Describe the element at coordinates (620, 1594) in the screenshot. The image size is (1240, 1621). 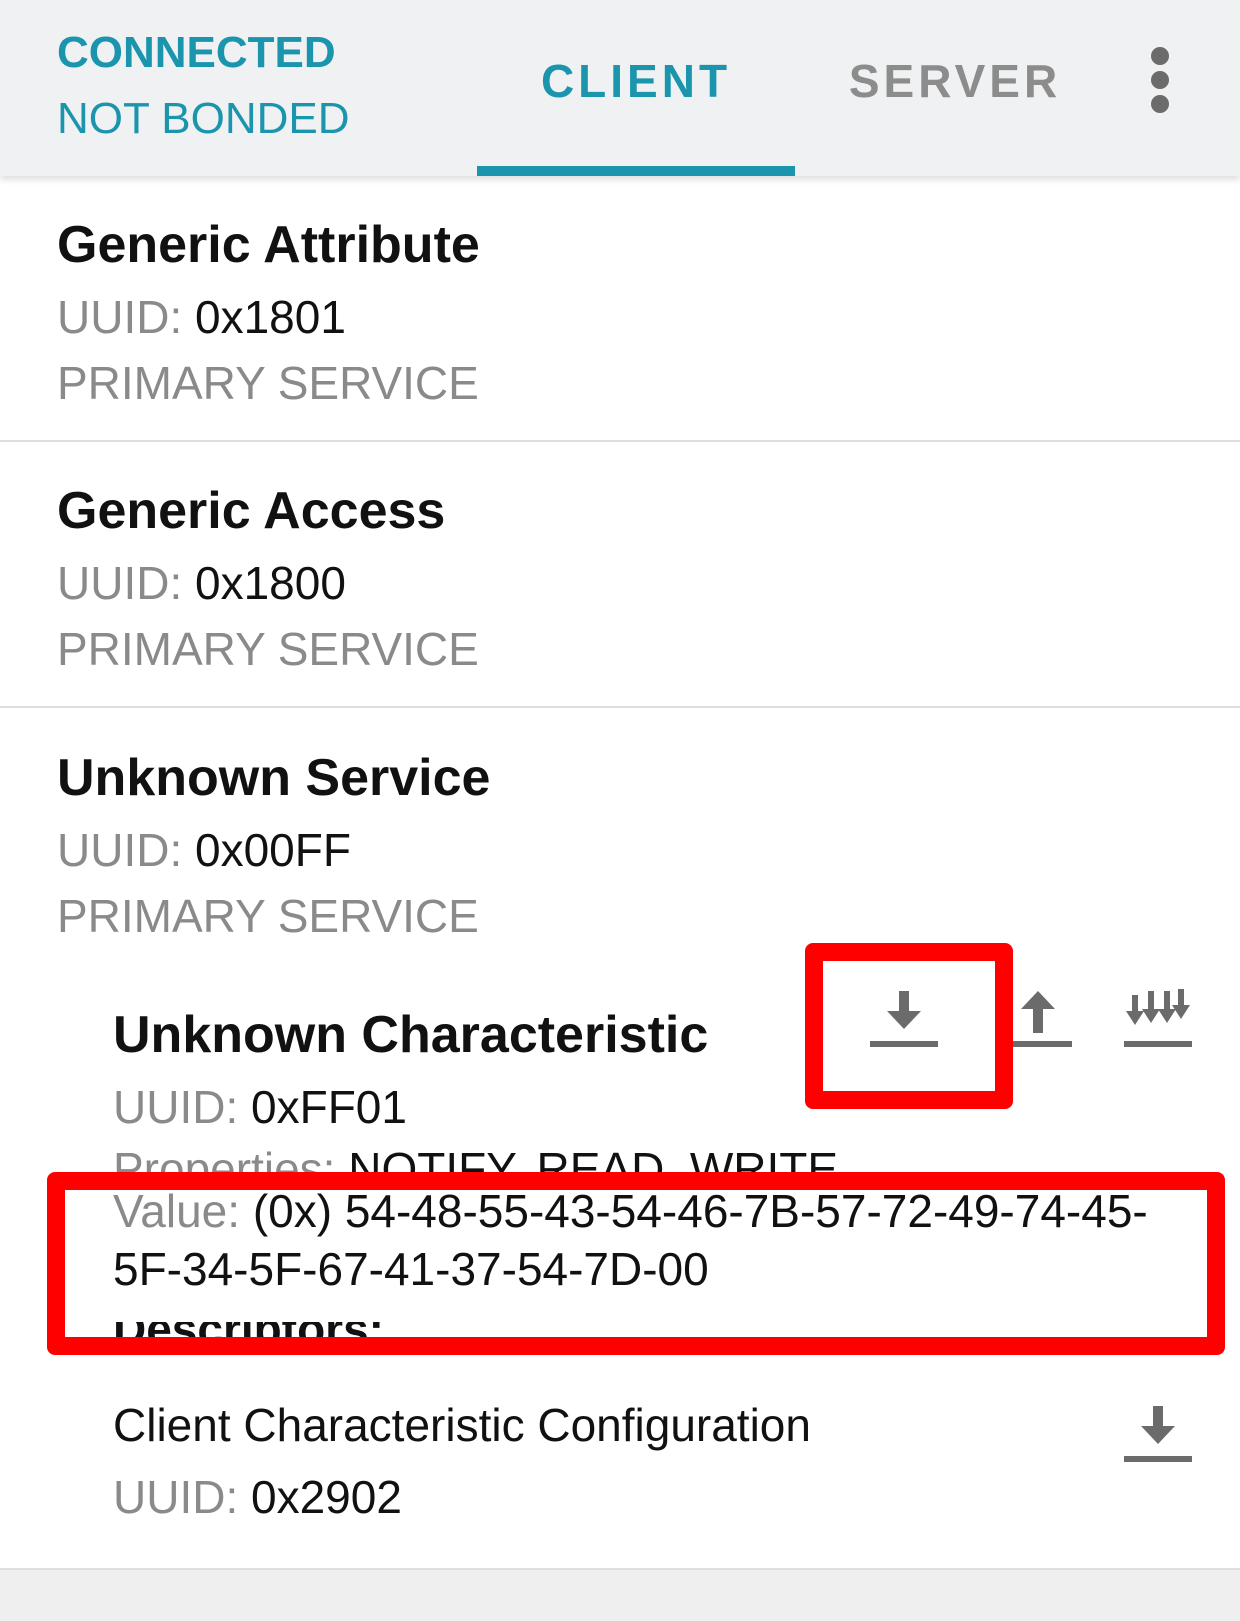
I see `list-bottom-strip` at that location.